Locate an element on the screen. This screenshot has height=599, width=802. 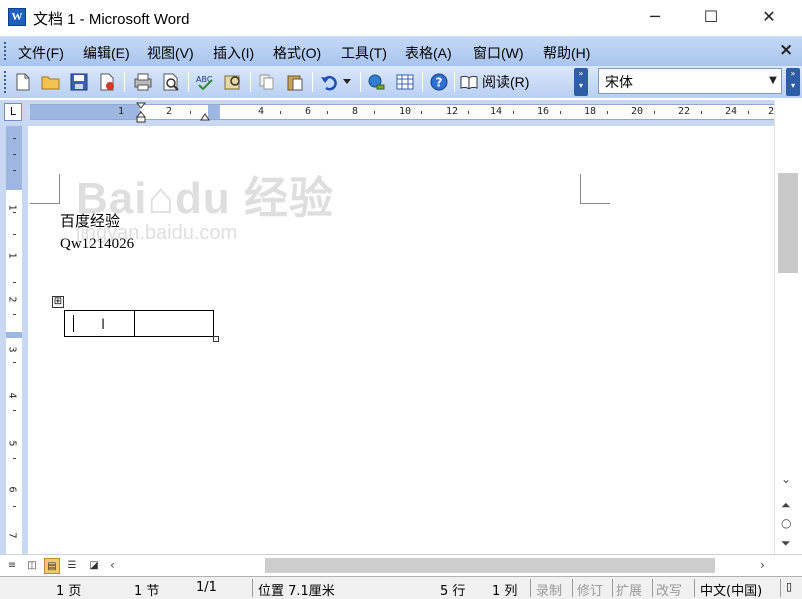
ruler-number: 22 is located at coordinates (684, 111).